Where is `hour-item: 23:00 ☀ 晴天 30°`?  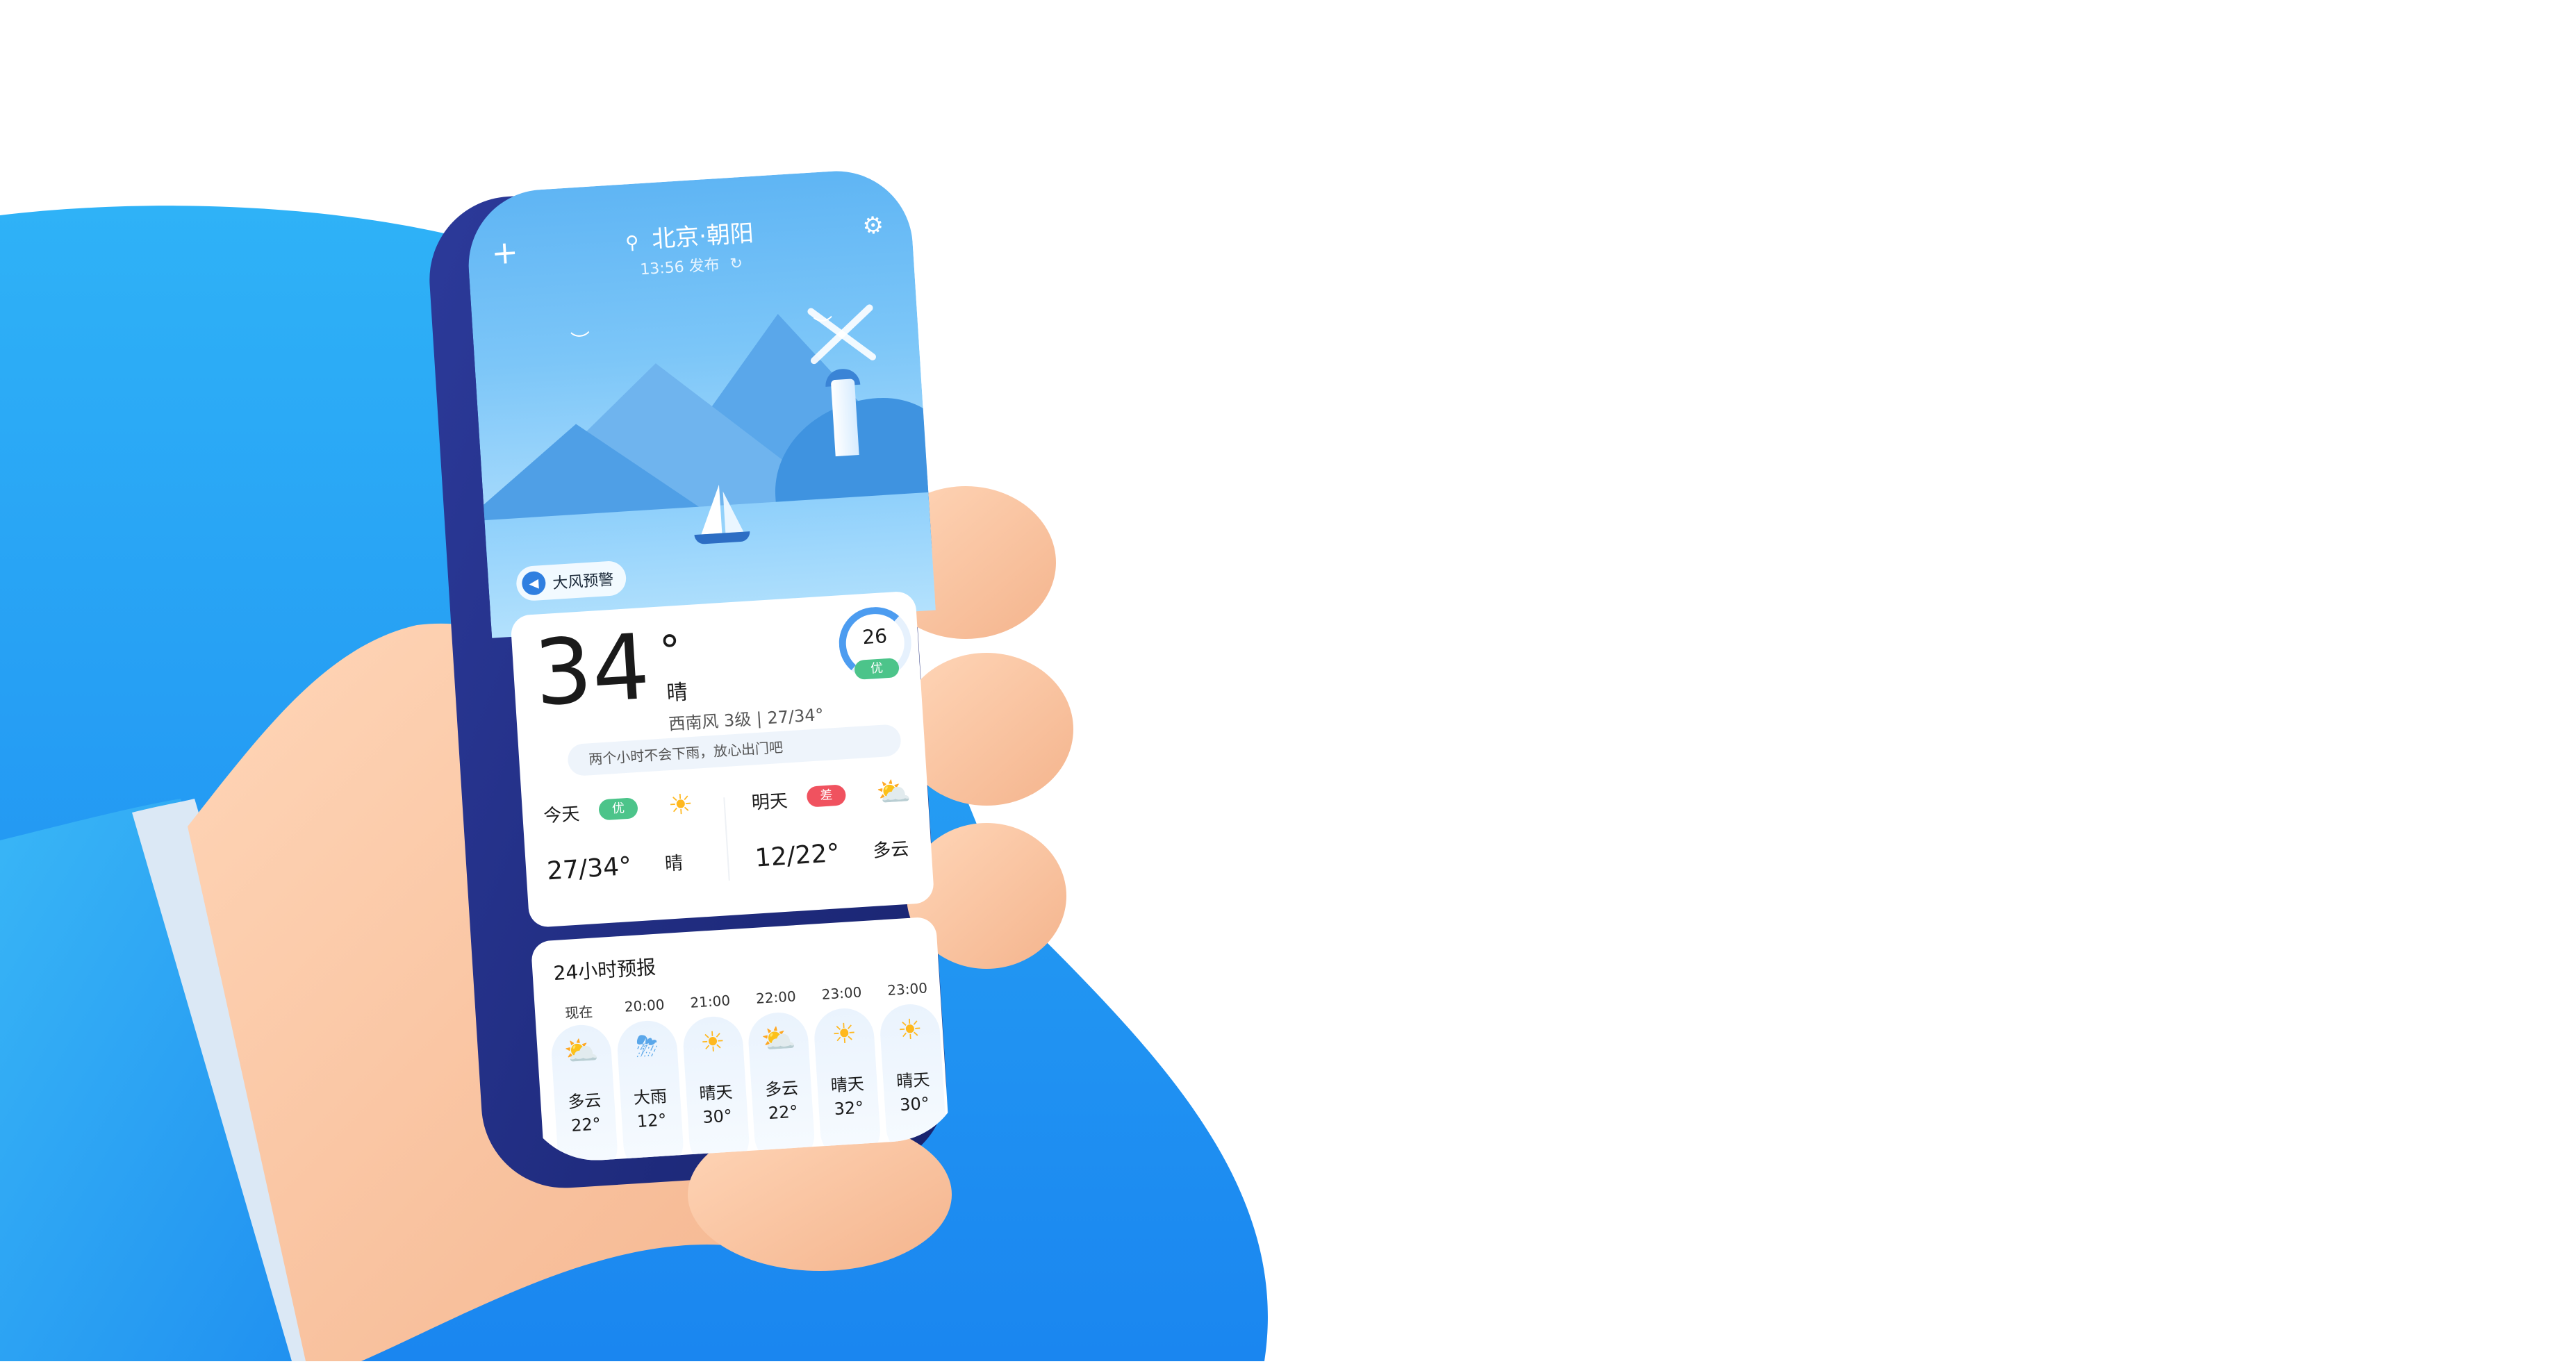
hour-item: 23:00 ☀ 晴天 30° is located at coordinates (913, 1069).